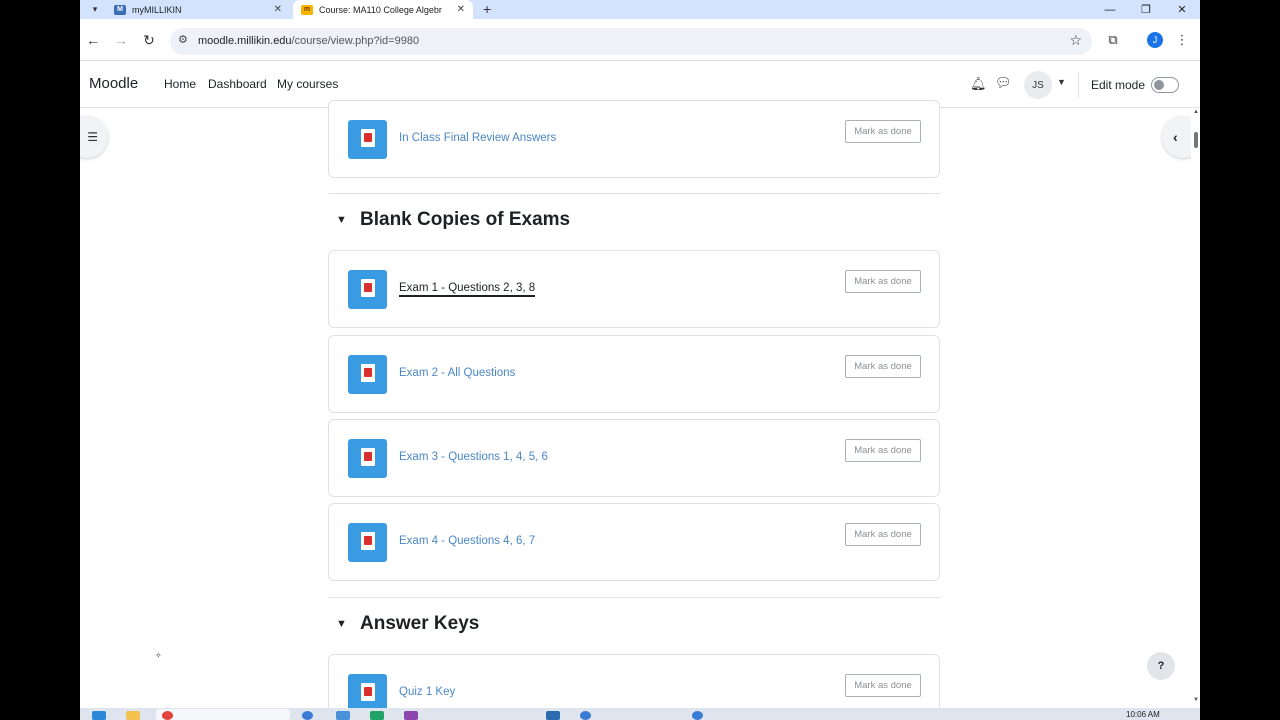 The image size is (1280, 720). What do you see at coordinates (1075, 40) in the screenshot?
I see `bookmark-star-icon: ☆` at bounding box center [1075, 40].